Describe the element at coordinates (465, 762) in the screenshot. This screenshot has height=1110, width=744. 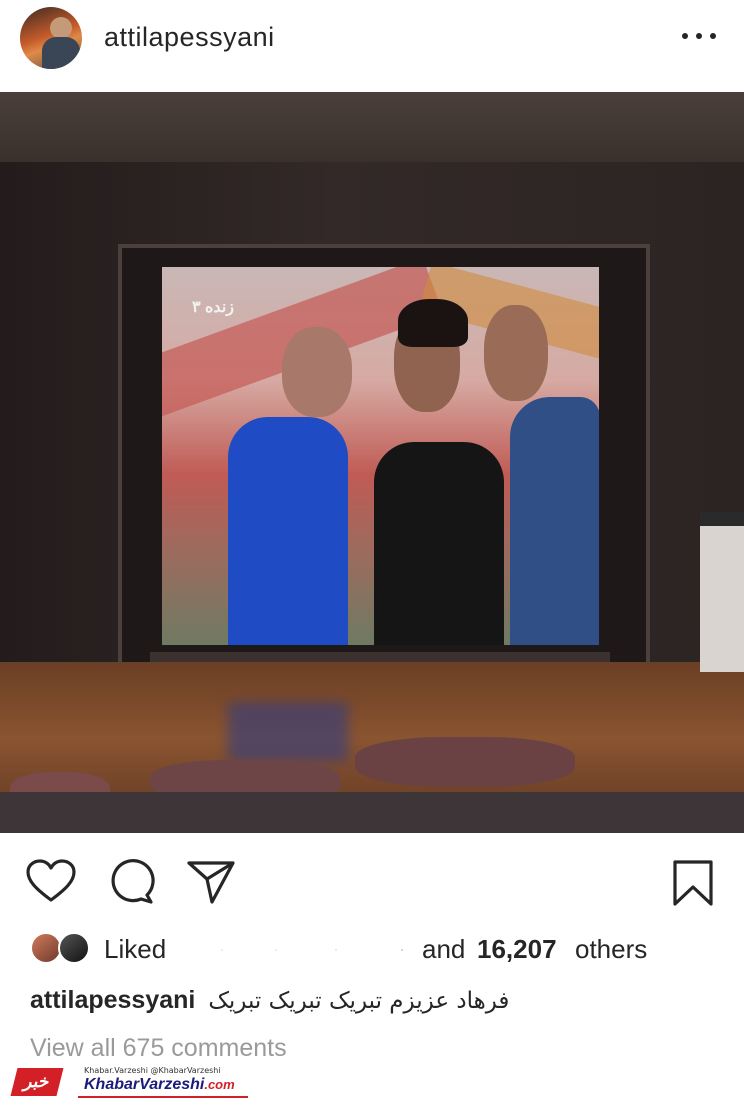
I see `sofa-pillow` at that location.